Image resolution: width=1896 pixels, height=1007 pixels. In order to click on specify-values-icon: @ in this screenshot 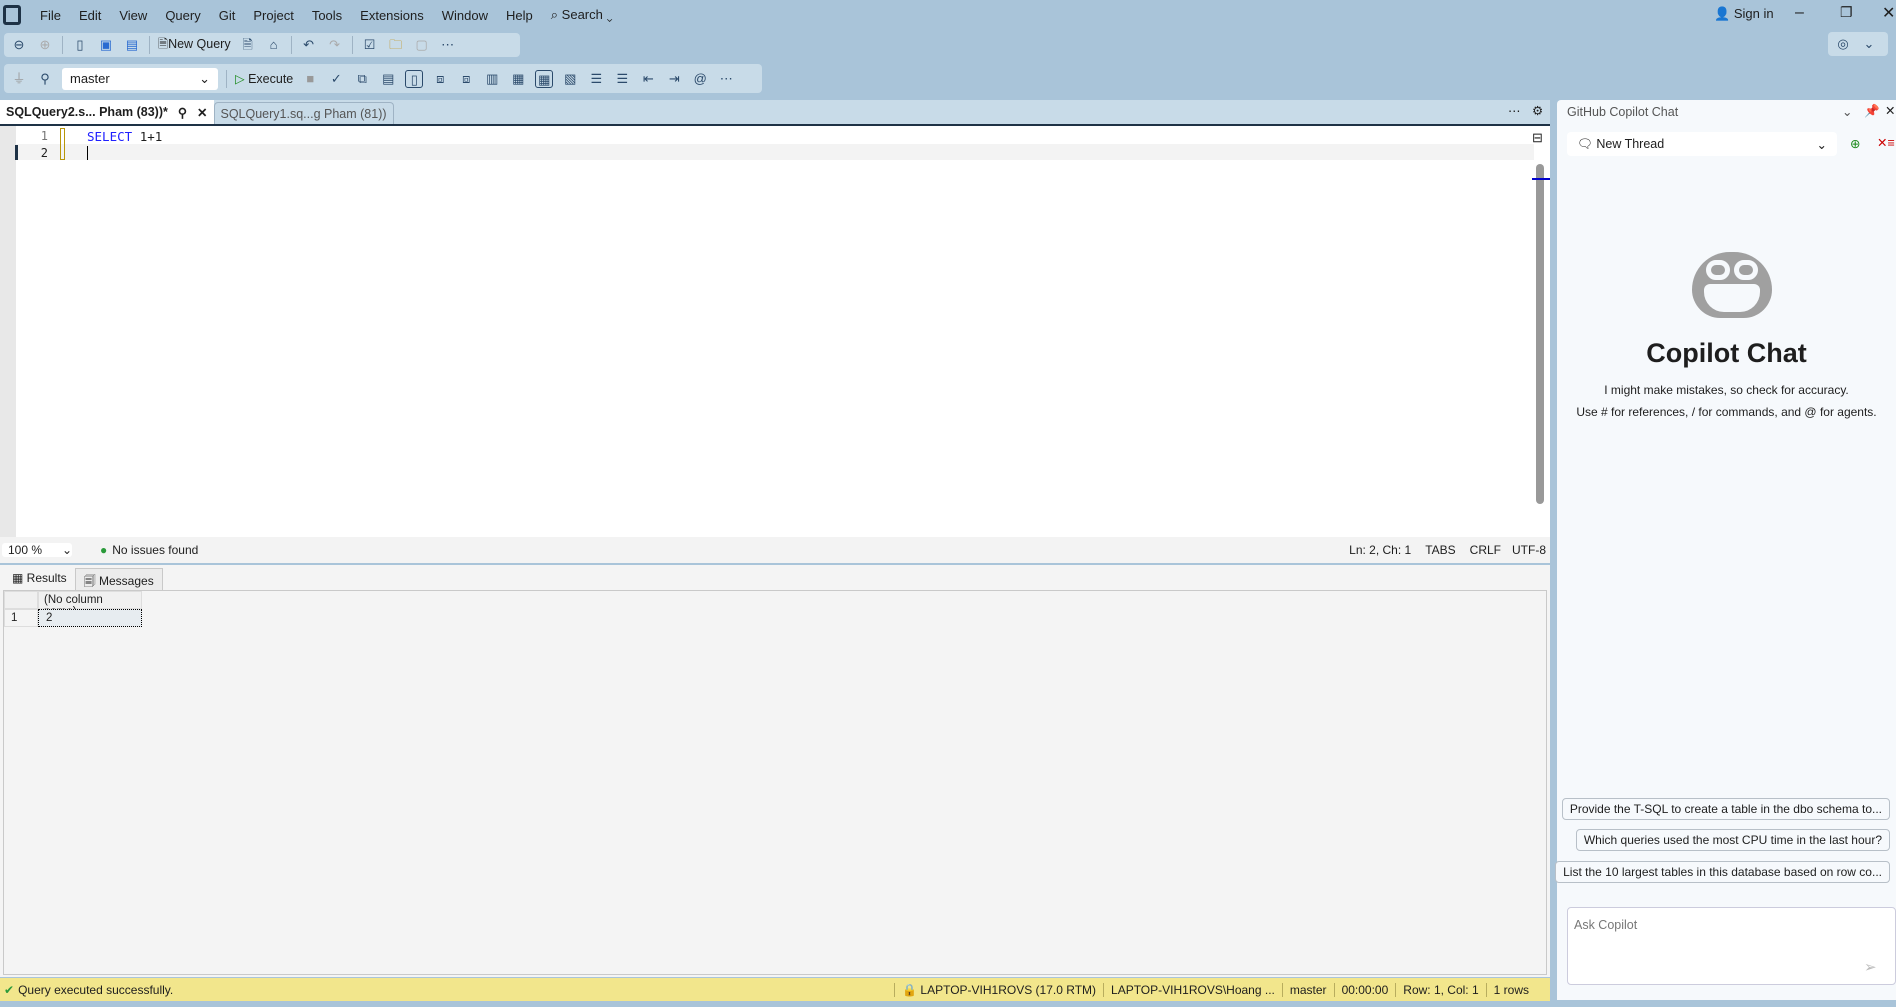, I will do `click(700, 79)`.